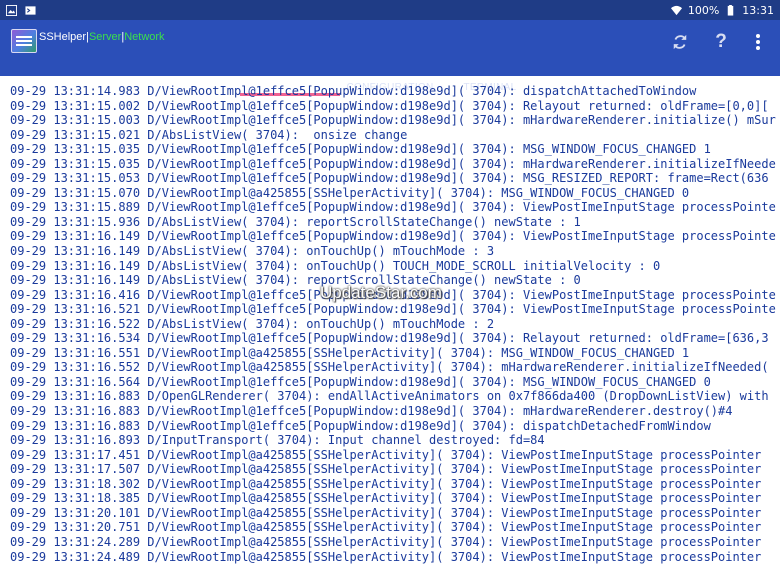 The height and width of the screenshot is (585, 780). I want to click on wifi-icon, so click(676, 10).